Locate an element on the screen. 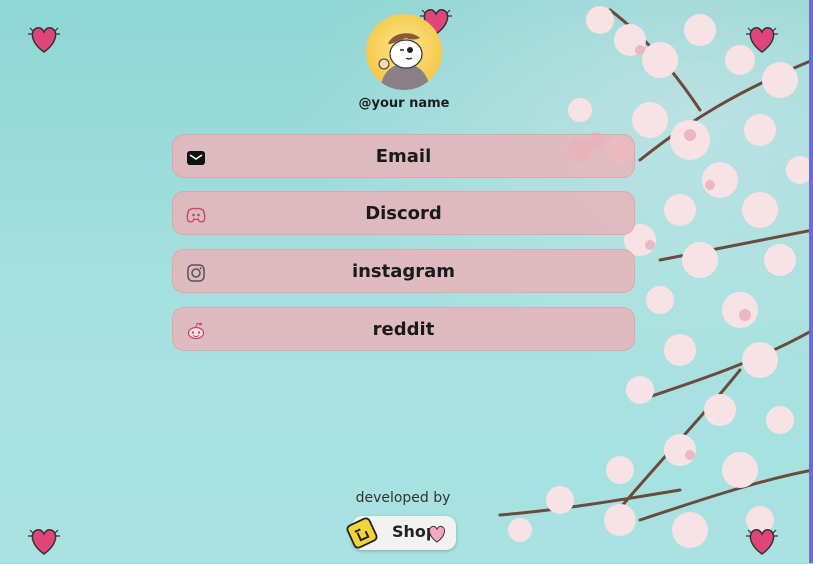 Image resolution: width=813 pixels, height=564 pixels. developed-by-label: developed by is located at coordinates (403, 498).